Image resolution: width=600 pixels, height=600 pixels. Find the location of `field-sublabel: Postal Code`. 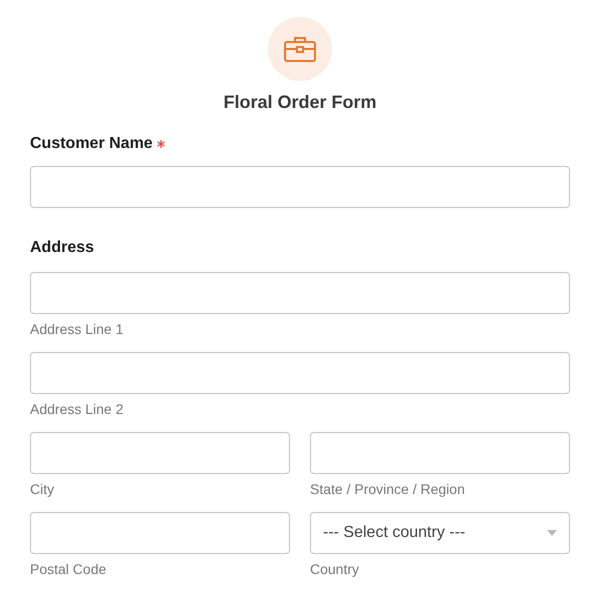

field-sublabel: Postal Code is located at coordinates (69, 569).